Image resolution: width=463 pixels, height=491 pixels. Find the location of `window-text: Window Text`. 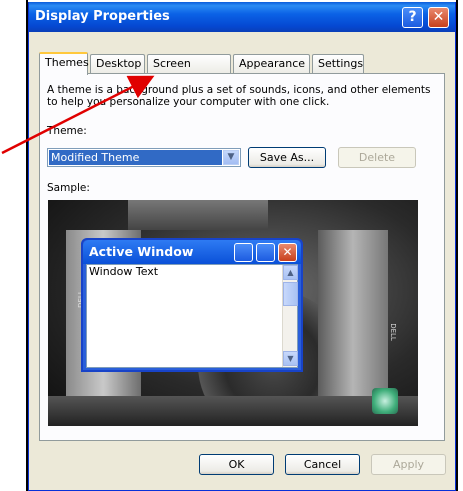

window-text: Window Text is located at coordinates (124, 271).